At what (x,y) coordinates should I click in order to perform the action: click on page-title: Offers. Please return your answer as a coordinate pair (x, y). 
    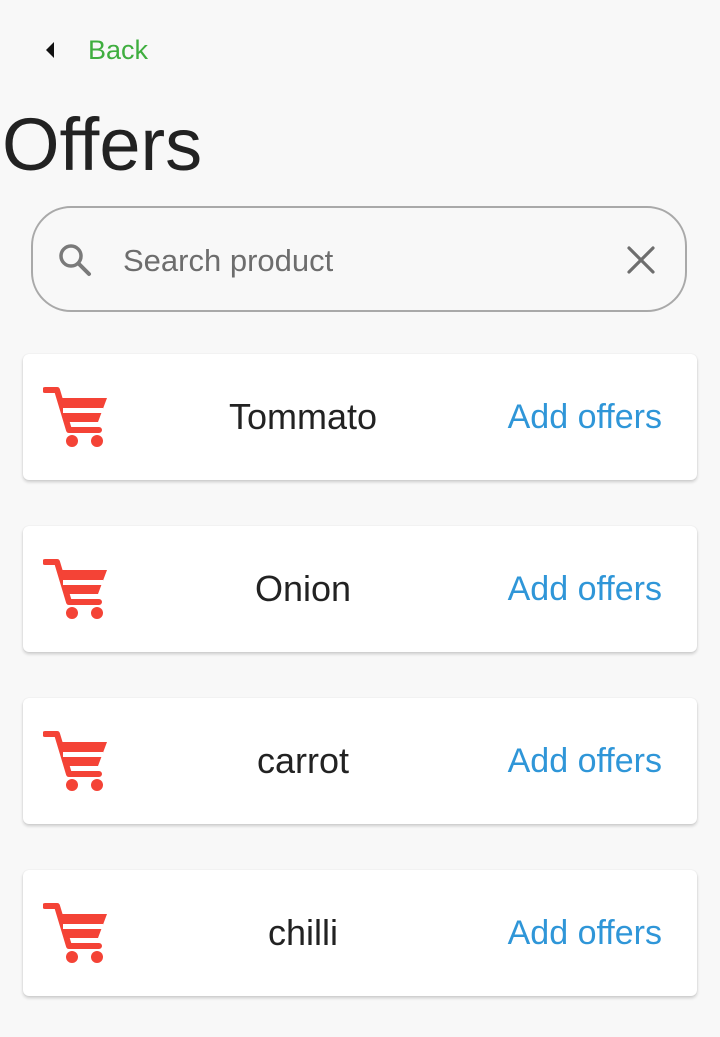
    Looking at the image, I should click on (102, 144).